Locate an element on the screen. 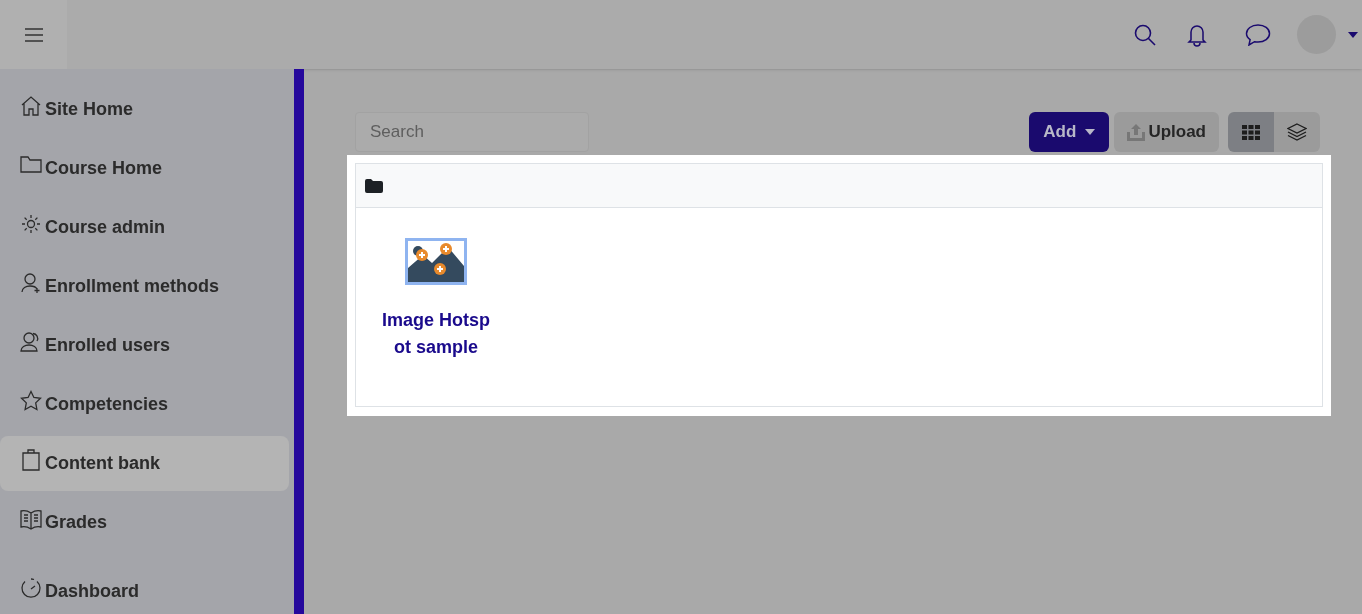  layers-icon is located at coordinates (1297, 132).